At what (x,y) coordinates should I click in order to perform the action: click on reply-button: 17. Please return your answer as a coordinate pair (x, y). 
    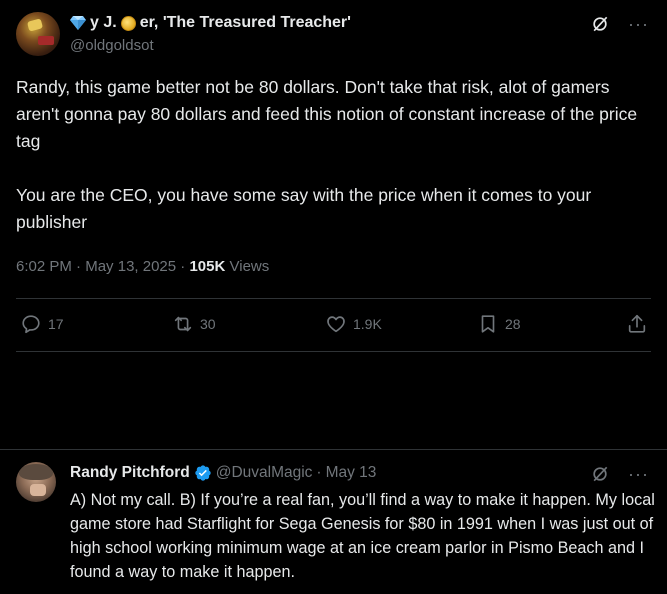
    Looking at the image, I should click on (42, 324).